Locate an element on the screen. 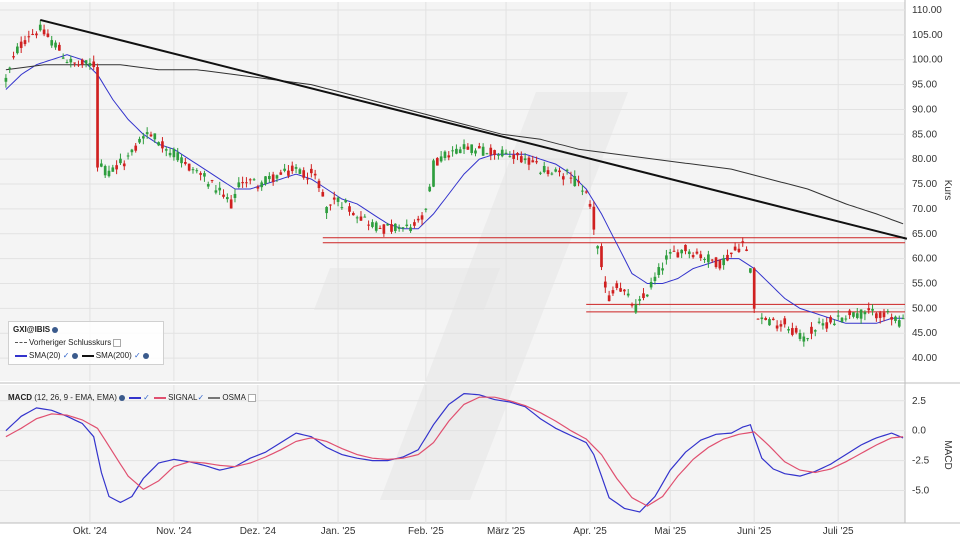 The image size is (960, 545). osma-swatch is located at coordinates (214, 397).